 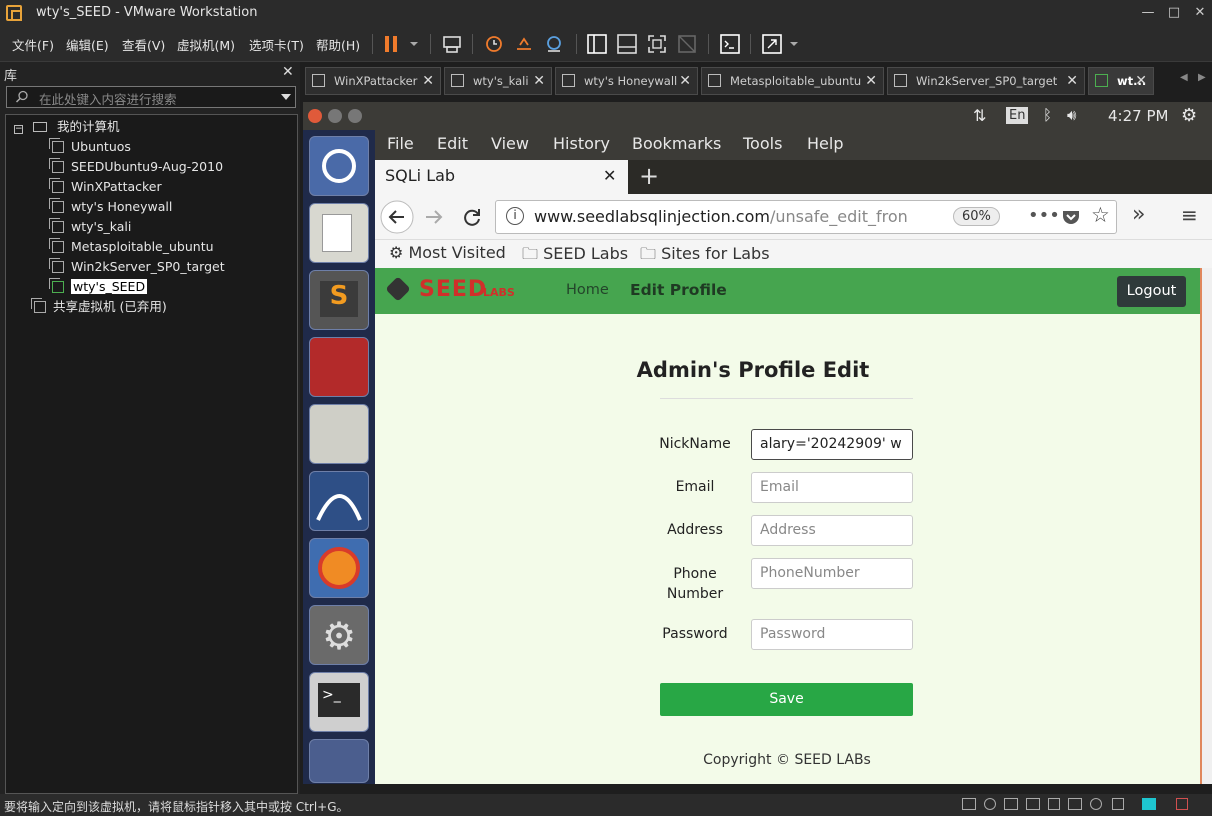 What do you see at coordinates (626, 81) in the screenshot?
I see `tab-honeywall: wty's Honeywall ✕` at bounding box center [626, 81].